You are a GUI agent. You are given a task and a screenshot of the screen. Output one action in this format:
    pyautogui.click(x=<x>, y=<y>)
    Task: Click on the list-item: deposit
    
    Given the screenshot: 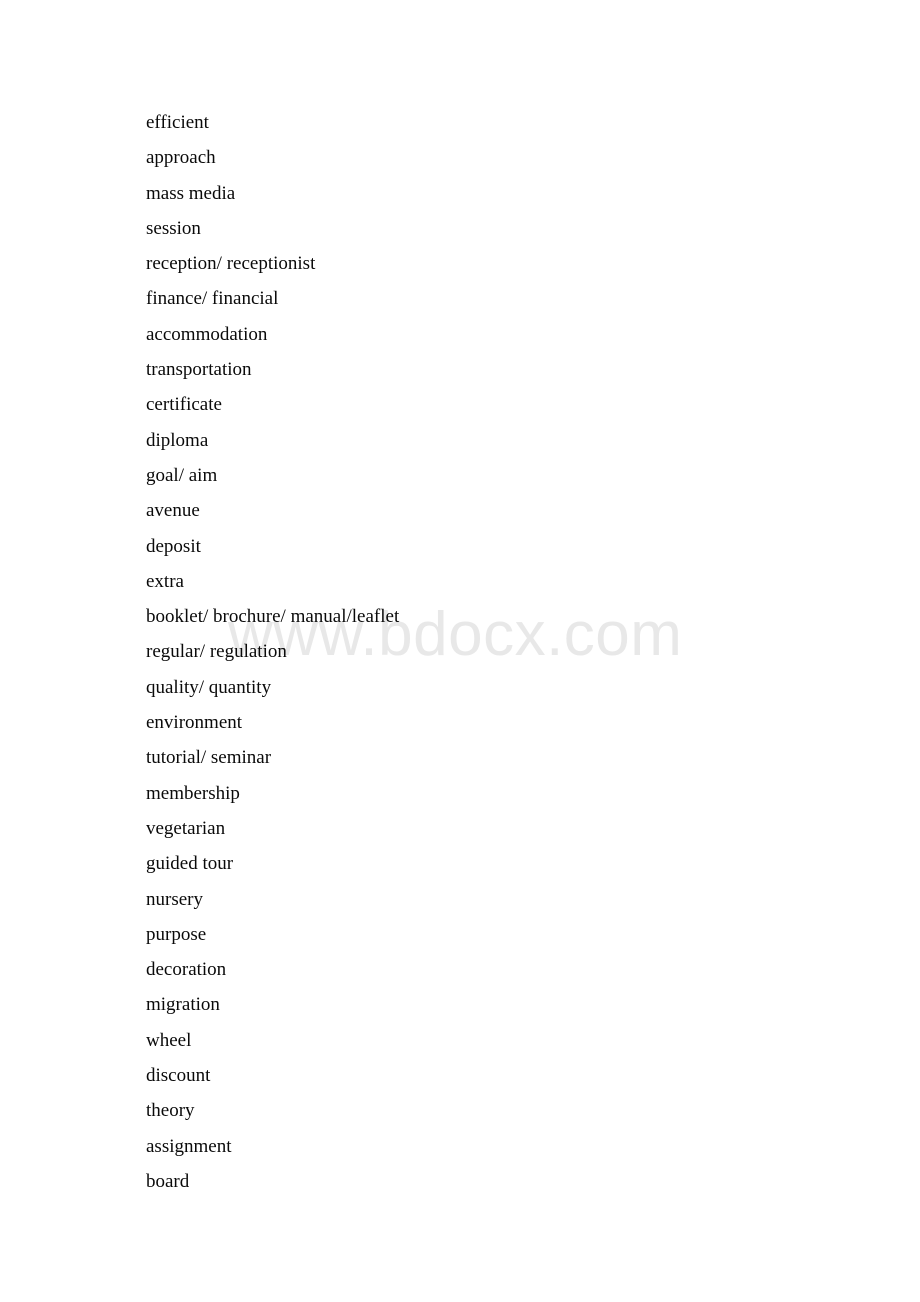 What is the action you would take?
    pyautogui.click(x=173, y=546)
    